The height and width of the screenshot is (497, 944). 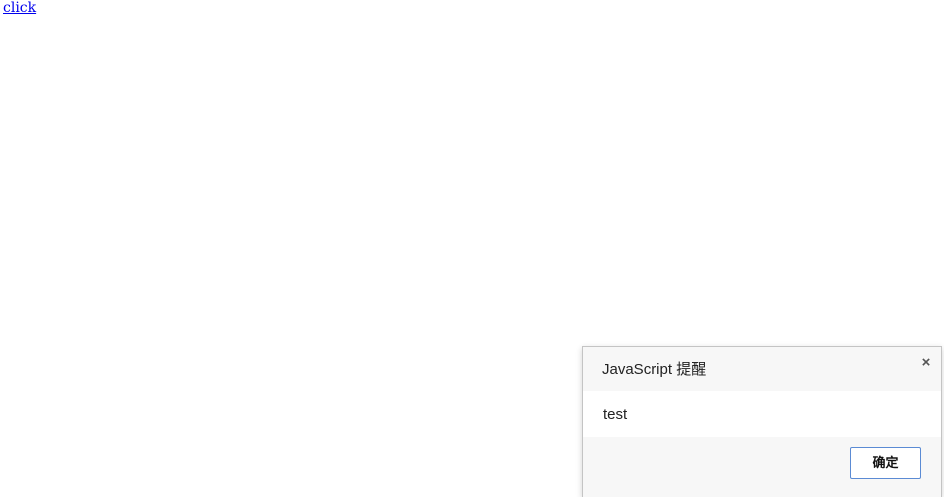 What do you see at coordinates (885, 463) in the screenshot?
I see `ok-button: 确定` at bounding box center [885, 463].